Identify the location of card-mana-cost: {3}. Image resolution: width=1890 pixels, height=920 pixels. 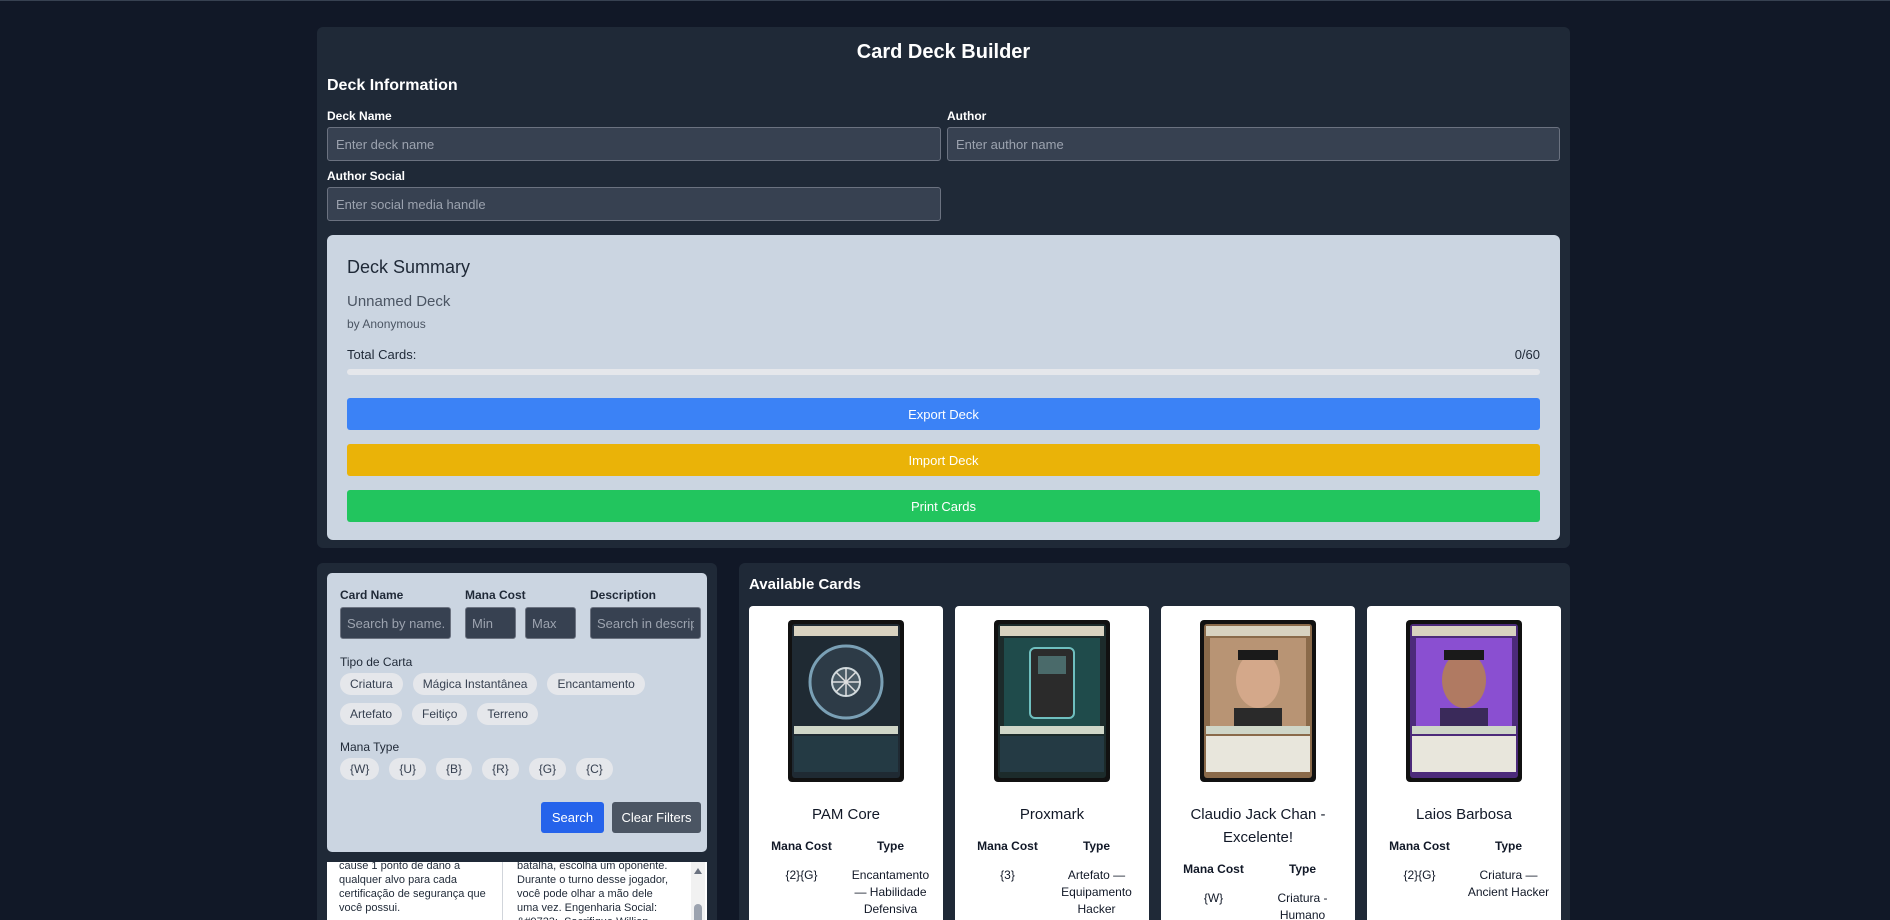
(1007, 875).